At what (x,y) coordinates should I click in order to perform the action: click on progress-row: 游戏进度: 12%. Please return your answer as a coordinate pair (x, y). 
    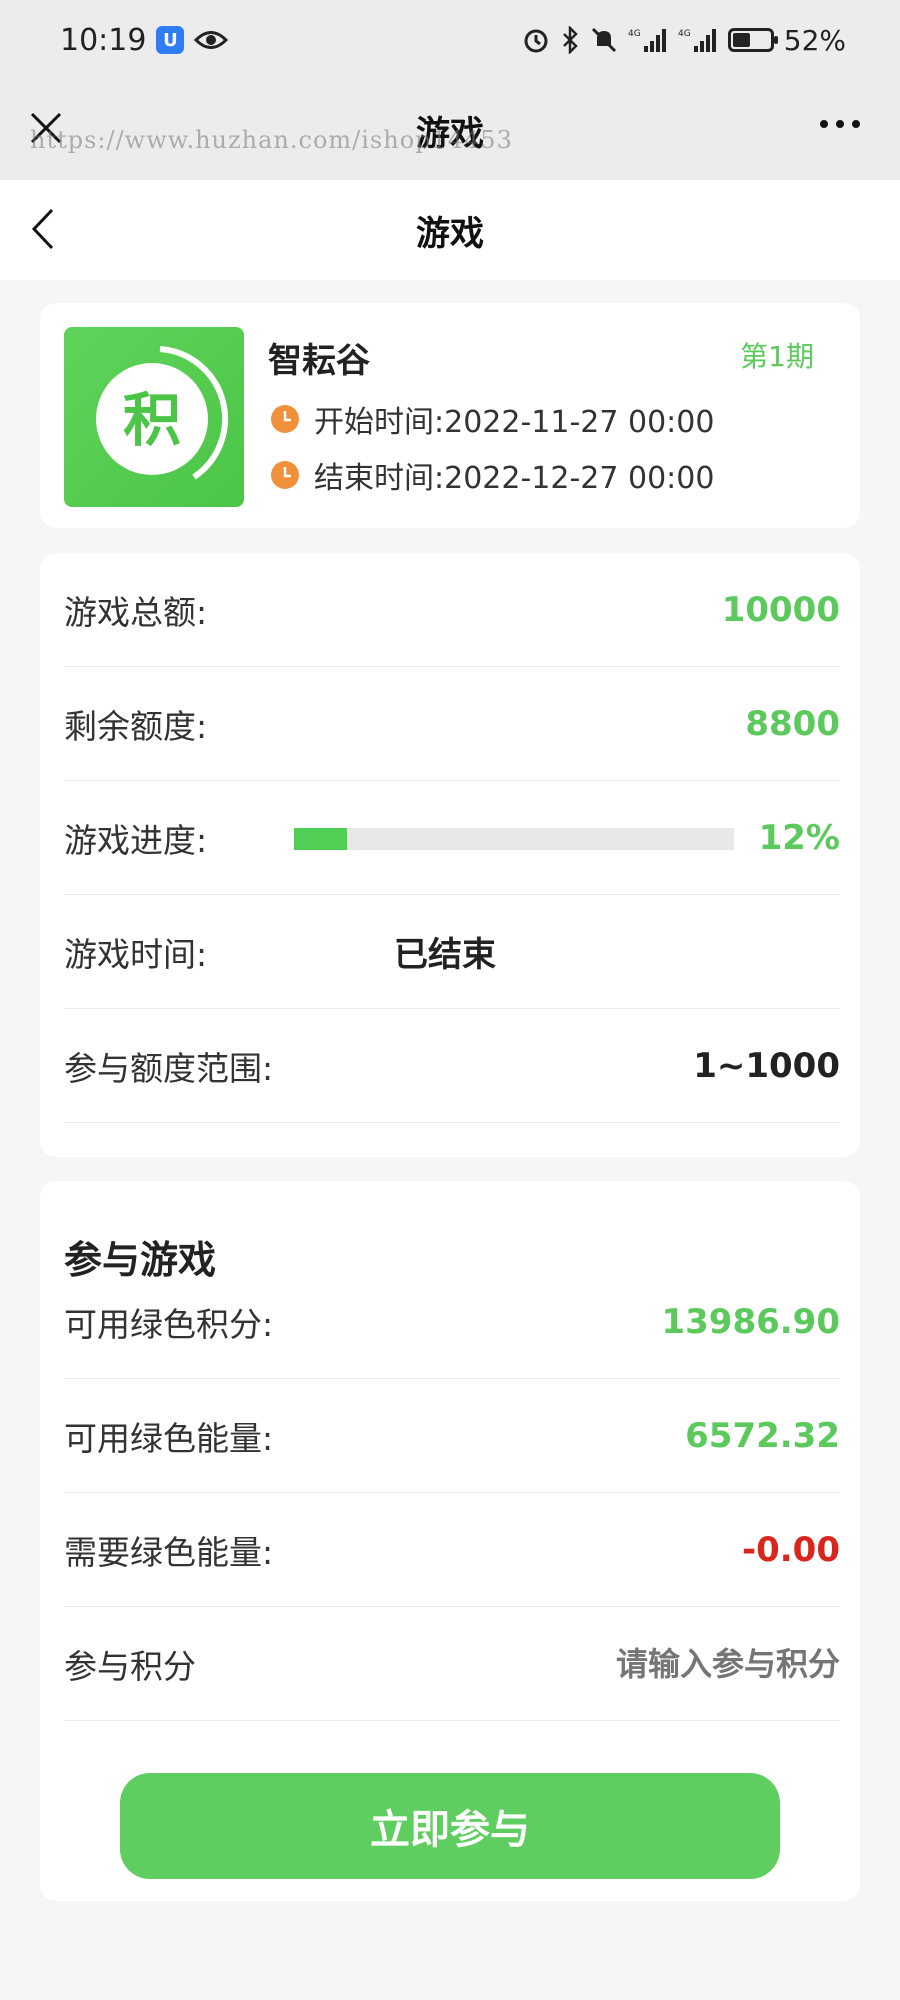
    Looking at the image, I should click on (452, 838).